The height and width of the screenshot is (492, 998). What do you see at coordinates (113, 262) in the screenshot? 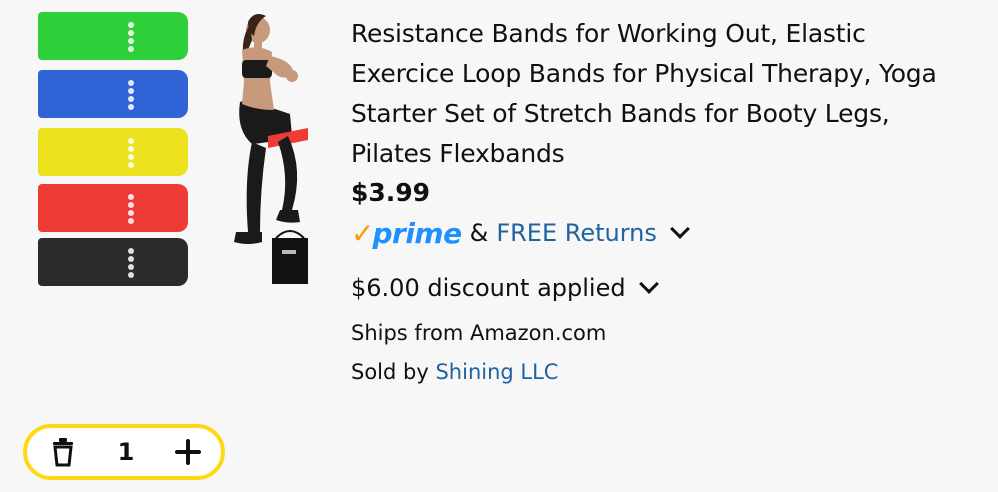
I see `black-band` at bounding box center [113, 262].